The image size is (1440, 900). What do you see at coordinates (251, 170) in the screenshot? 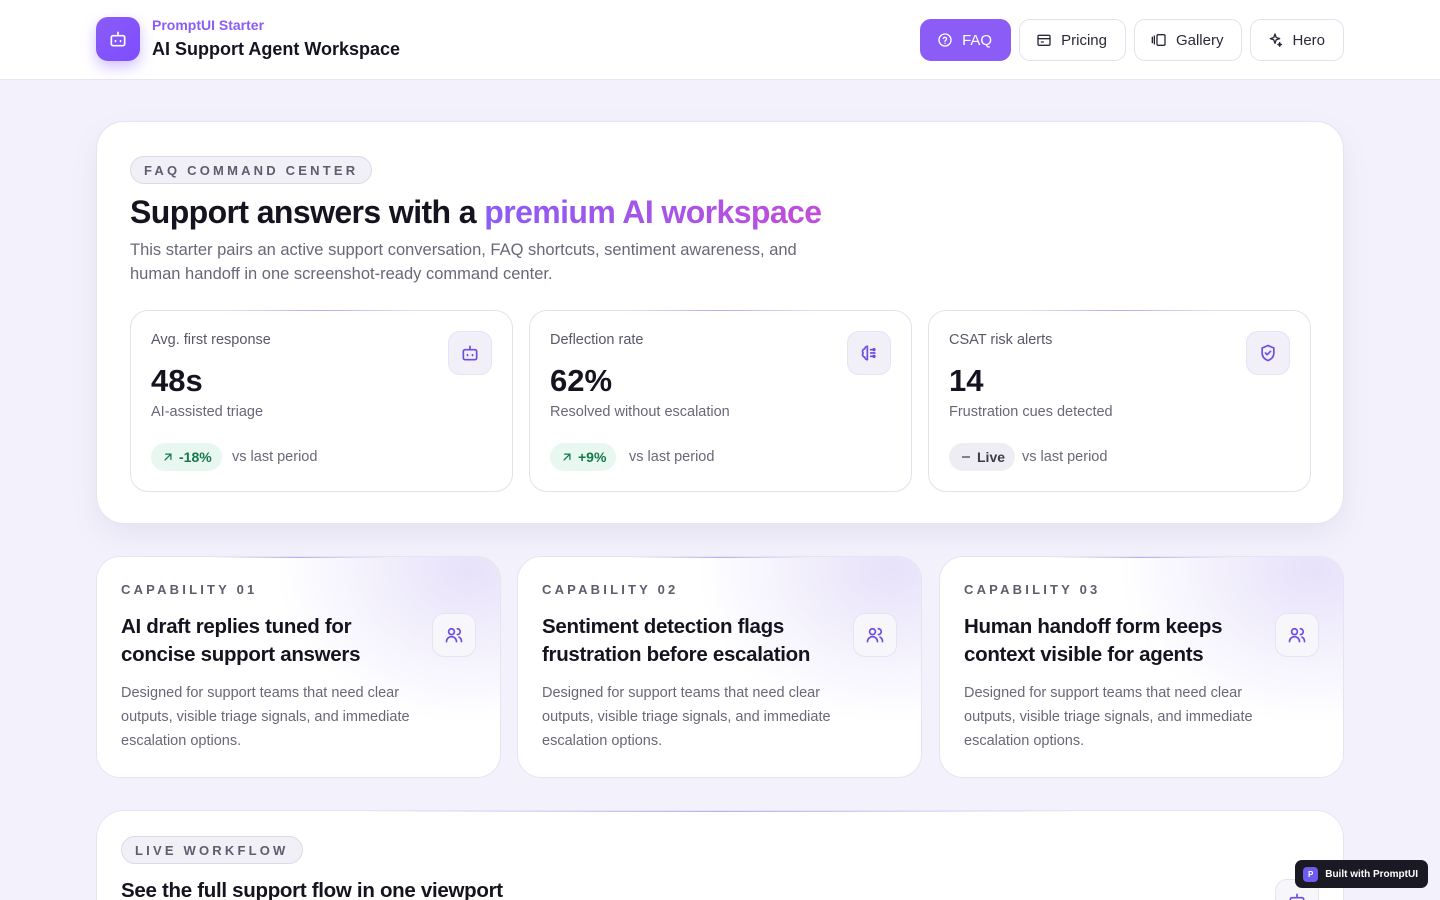
I see `section-pill: FAQ COMMAND CENTER` at bounding box center [251, 170].